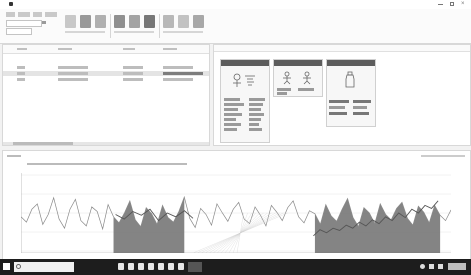 This screenshot has height=275, width=471. What do you see at coordinates (440, 4) in the screenshot?
I see `minimize-icon` at bounding box center [440, 4].